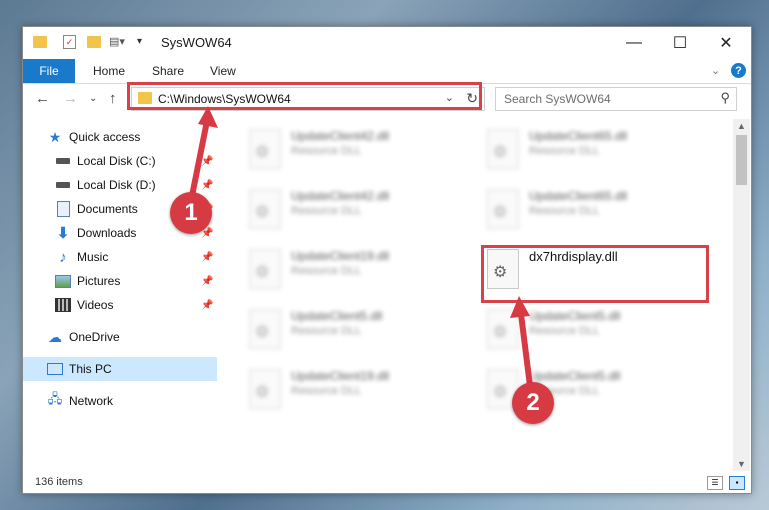 This screenshot has height=510, width=769. What do you see at coordinates (520, 307) in the screenshot?
I see `arrow-2-head` at bounding box center [520, 307].